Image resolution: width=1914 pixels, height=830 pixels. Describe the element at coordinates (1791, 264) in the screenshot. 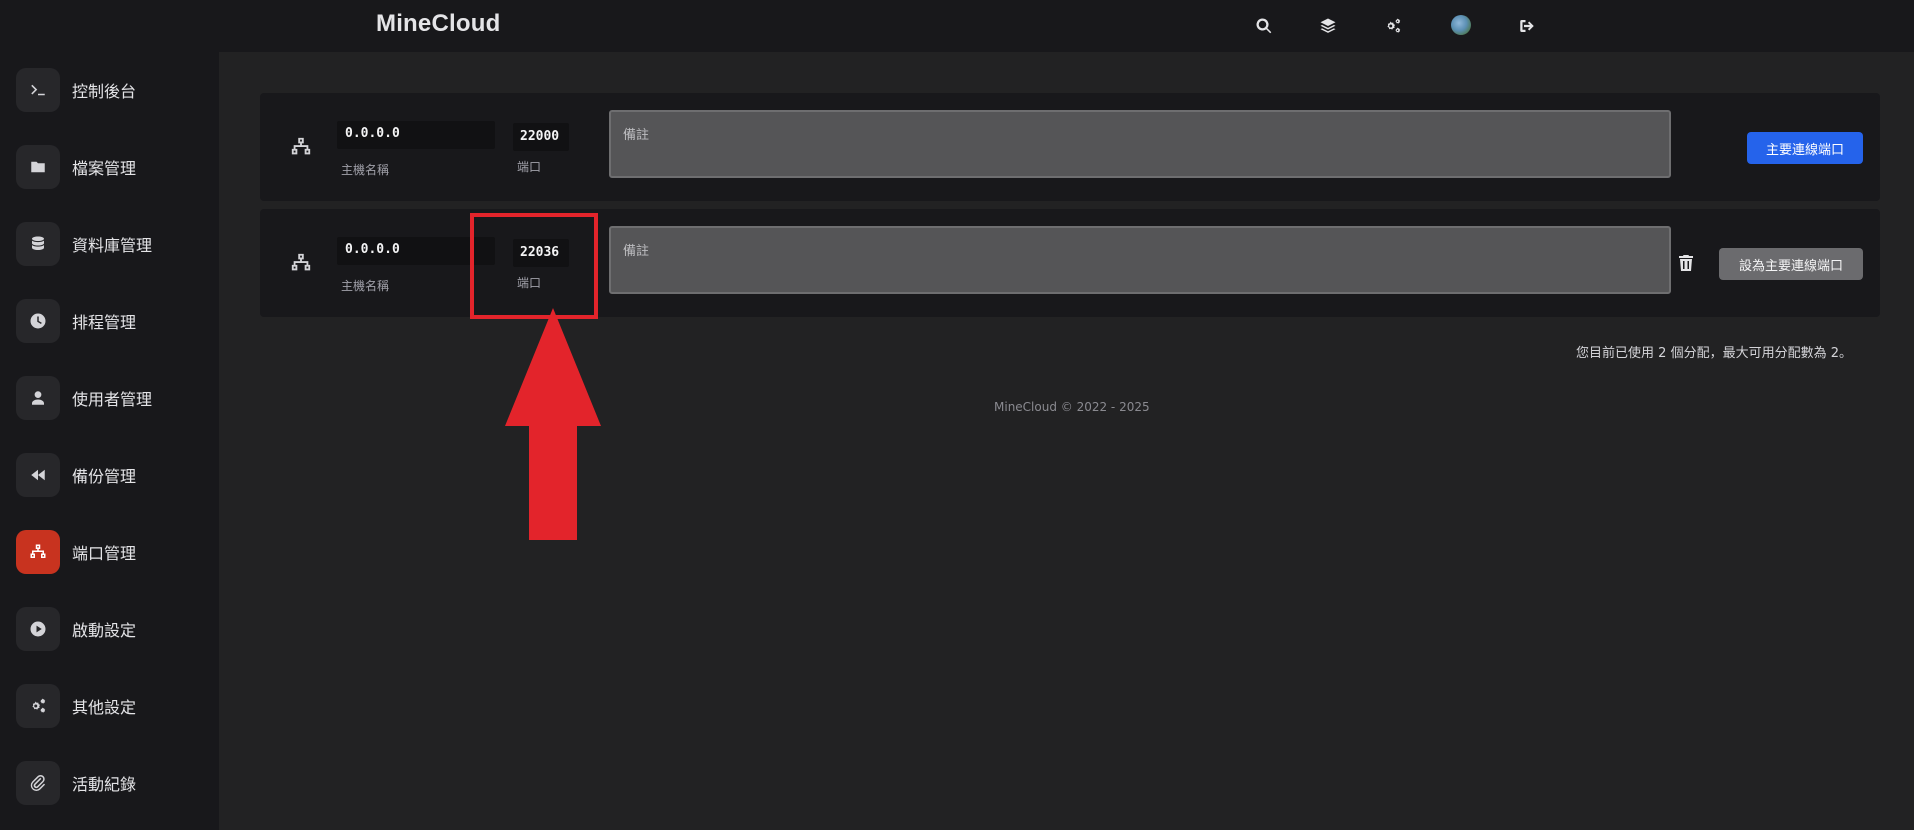

I see `set-primary-port-button: 設為主要連線端口` at that location.